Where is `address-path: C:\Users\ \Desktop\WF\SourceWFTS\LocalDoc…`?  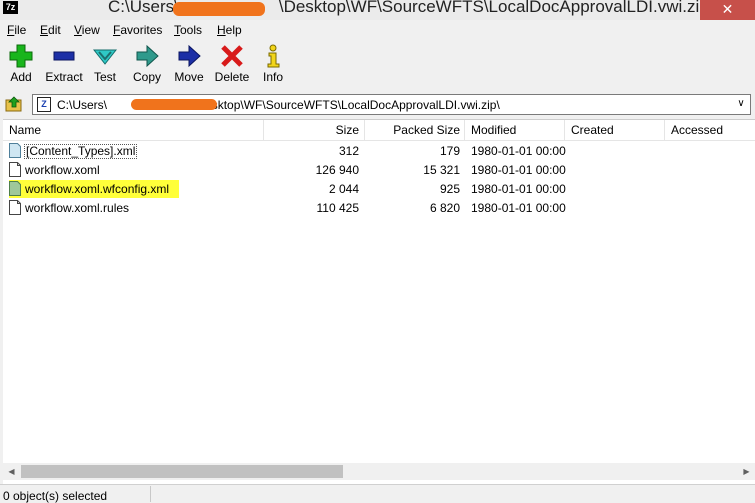 address-path: C:\Users\ \Desktop\WF\SourceWFTS\LocalDoc… is located at coordinates (278, 105).